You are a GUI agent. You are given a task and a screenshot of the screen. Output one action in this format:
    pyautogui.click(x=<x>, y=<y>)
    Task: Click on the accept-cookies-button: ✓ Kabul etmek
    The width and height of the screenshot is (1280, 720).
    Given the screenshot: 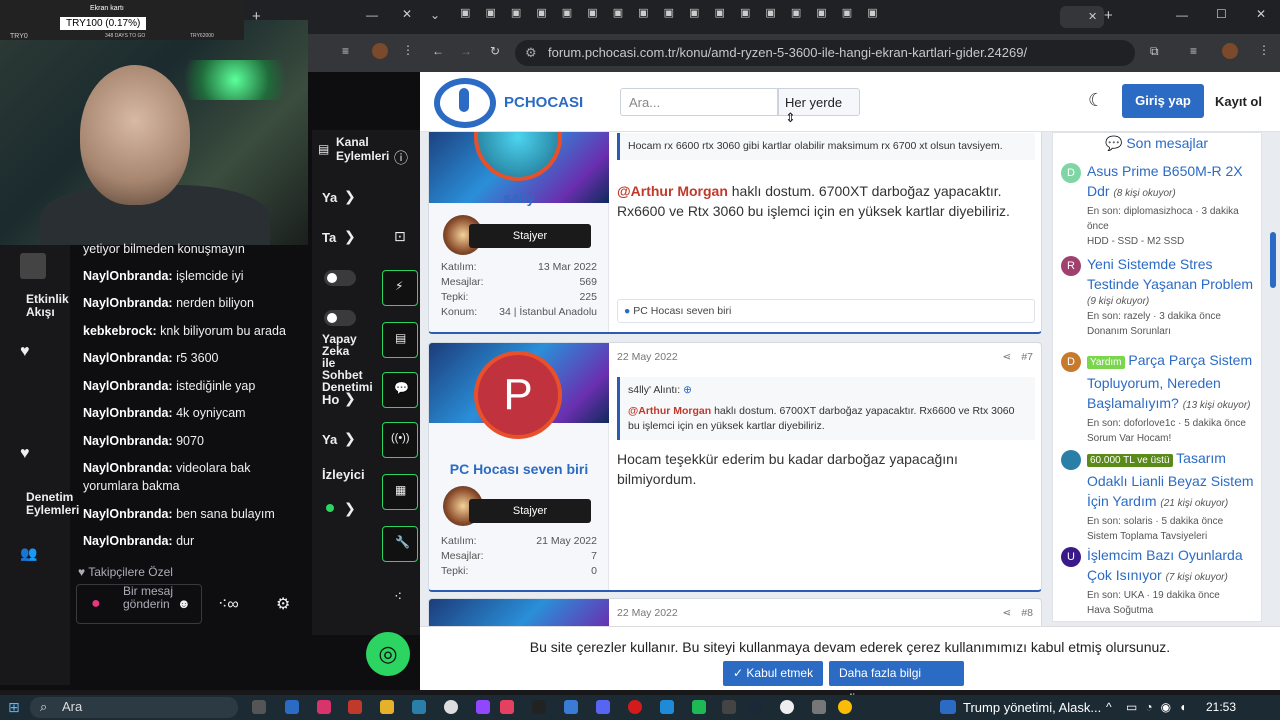 What is the action you would take?
    pyautogui.click(x=773, y=673)
    